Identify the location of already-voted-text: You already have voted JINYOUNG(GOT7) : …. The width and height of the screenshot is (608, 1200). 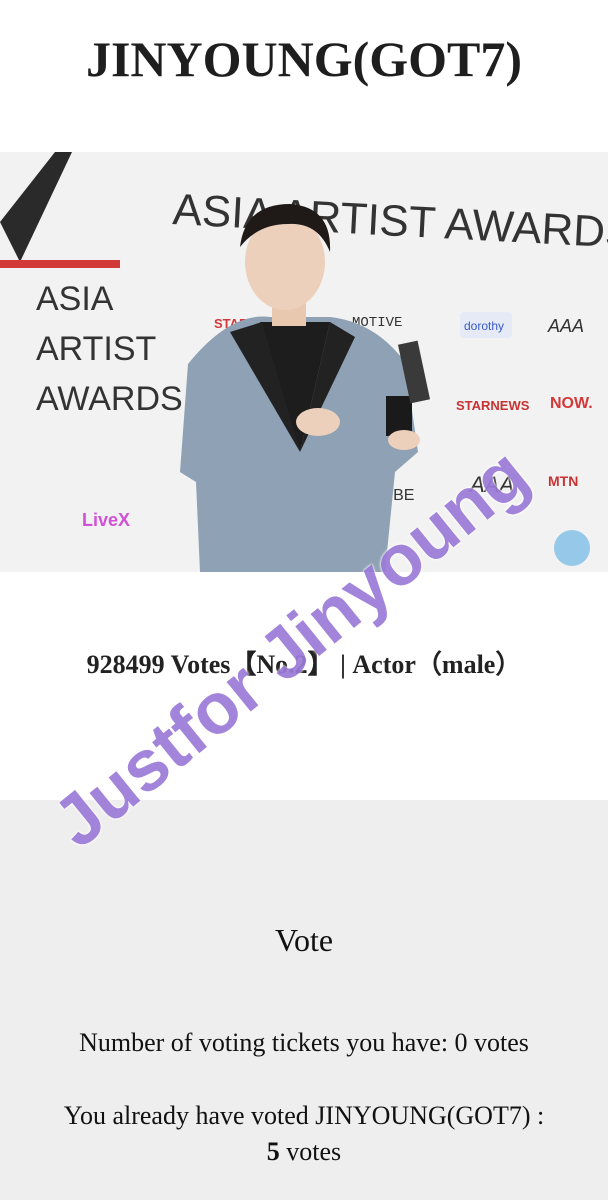
(304, 1134).